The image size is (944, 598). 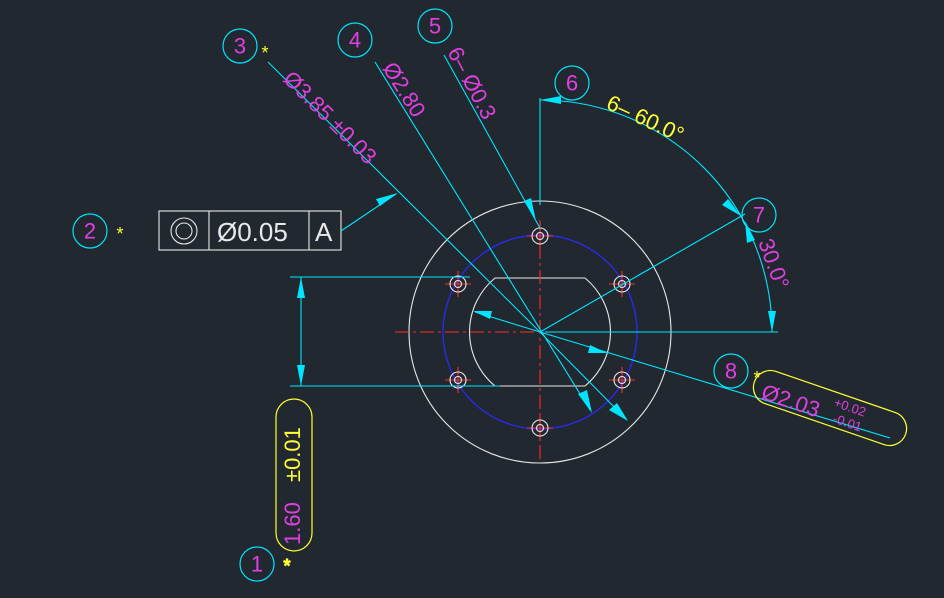 I want to click on svg-text: 5, so click(x=435, y=26).